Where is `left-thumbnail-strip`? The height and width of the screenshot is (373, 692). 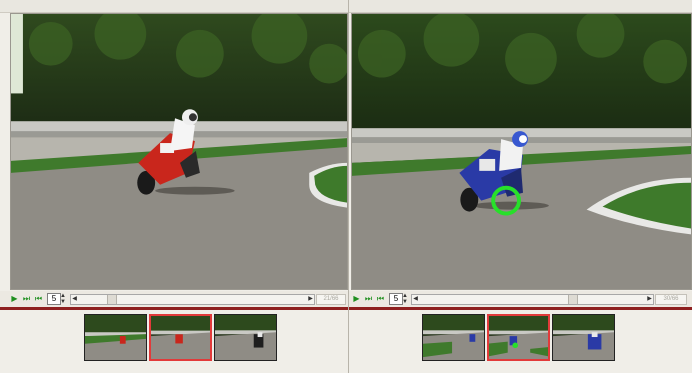
left-thumbnail-strip is located at coordinates (174, 341).